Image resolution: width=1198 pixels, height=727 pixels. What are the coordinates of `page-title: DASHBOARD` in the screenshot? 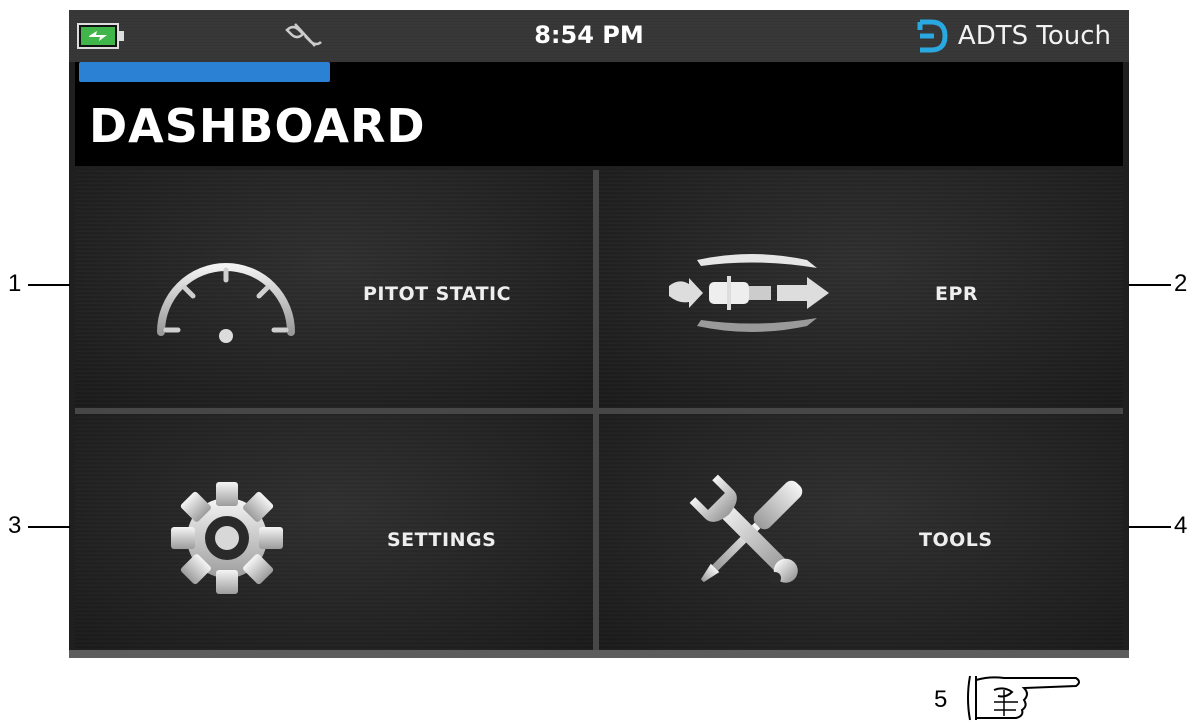 It's located at (257, 126).